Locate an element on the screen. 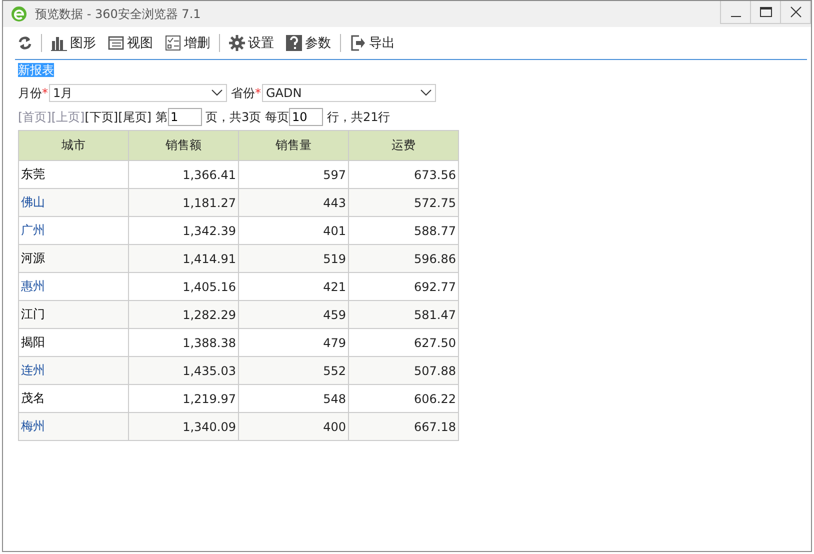 This screenshot has height=554, width=814. table-cell: 581.47 is located at coordinates (403, 314).